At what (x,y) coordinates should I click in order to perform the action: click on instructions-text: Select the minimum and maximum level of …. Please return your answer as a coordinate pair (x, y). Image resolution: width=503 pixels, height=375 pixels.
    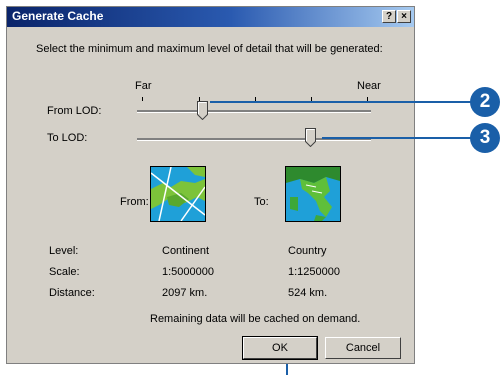
    Looking at the image, I should click on (209, 49).